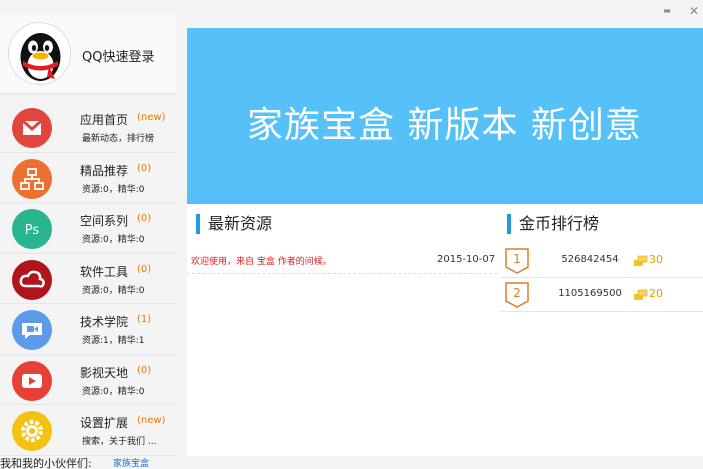  What do you see at coordinates (104, 221) in the screenshot?
I see `sidebar-item-title: 空间系列` at bounding box center [104, 221].